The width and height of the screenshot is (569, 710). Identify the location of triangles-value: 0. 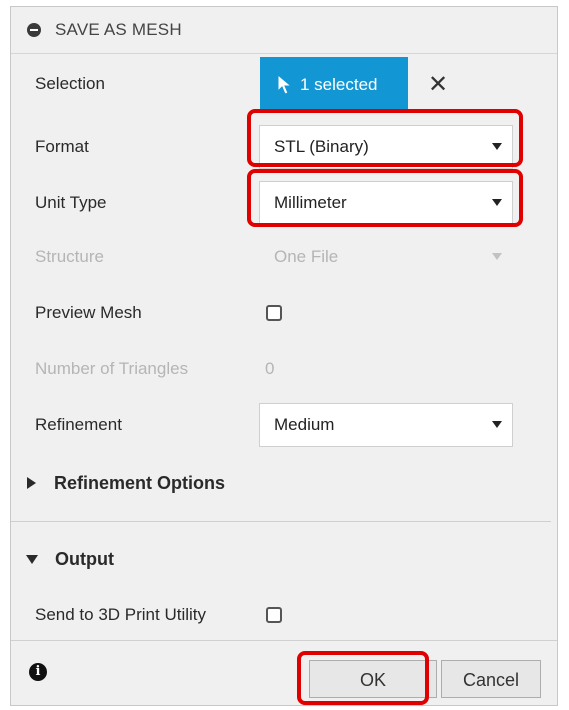
(270, 368).